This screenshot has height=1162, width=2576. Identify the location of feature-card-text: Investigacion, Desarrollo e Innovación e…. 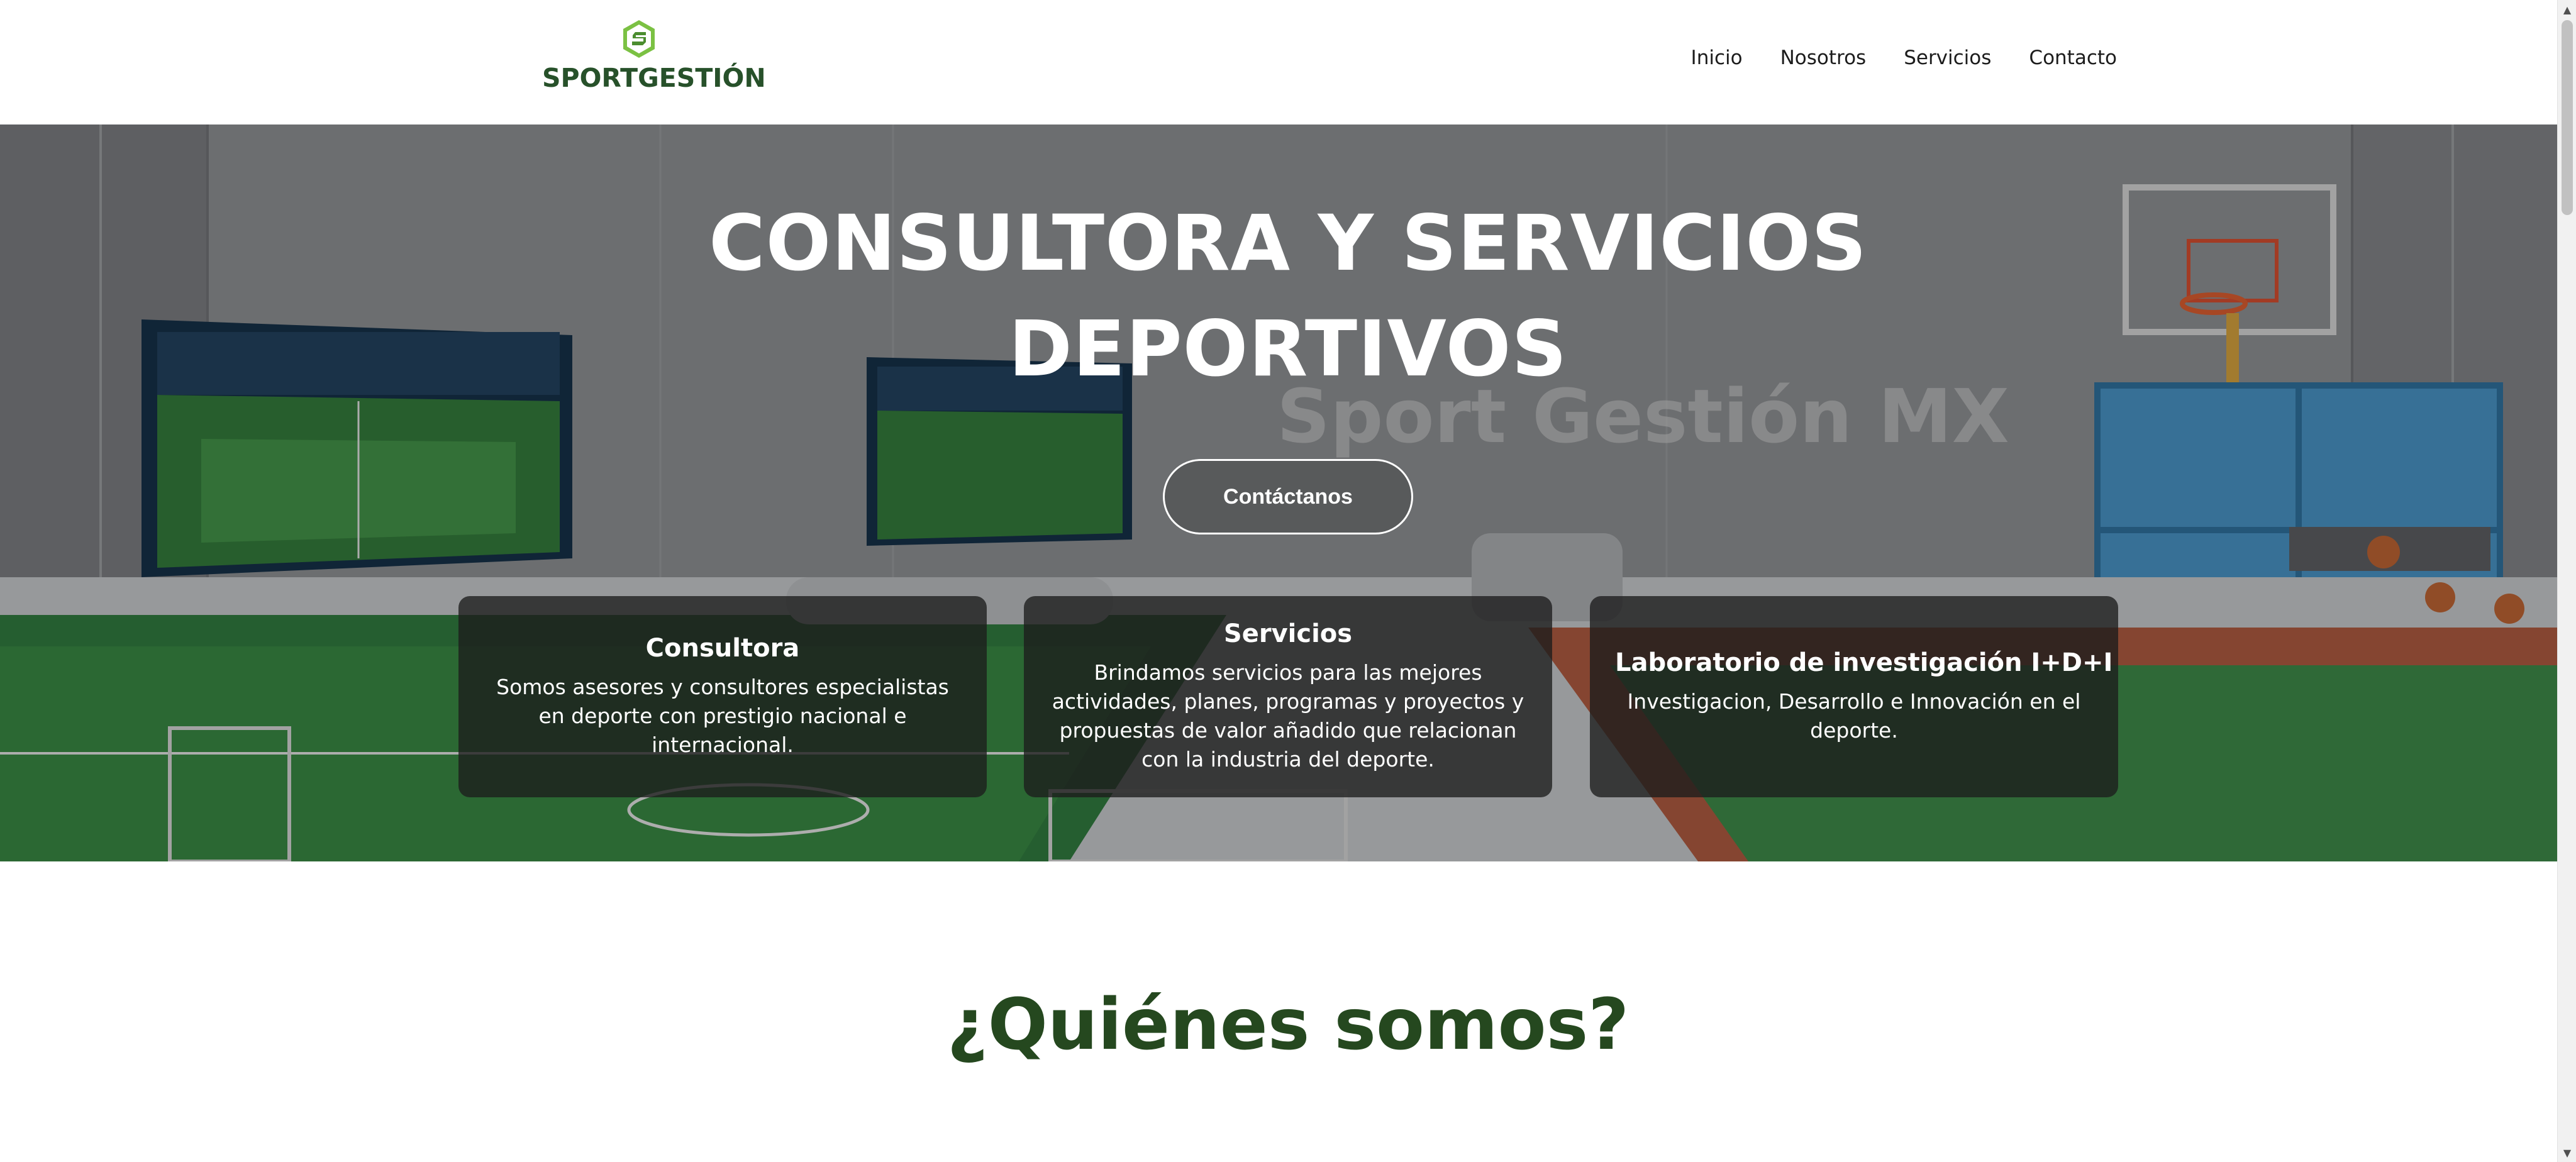
(1854, 716).